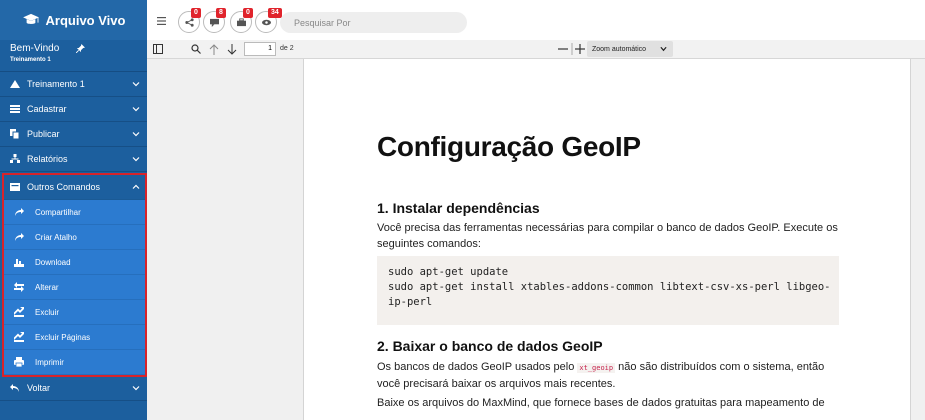 Image resolution: width=925 pixels, height=420 pixels. Describe the element at coordinates (58, 212) in the screenshot. I see `submenu-label: Compartilhar` at that location.